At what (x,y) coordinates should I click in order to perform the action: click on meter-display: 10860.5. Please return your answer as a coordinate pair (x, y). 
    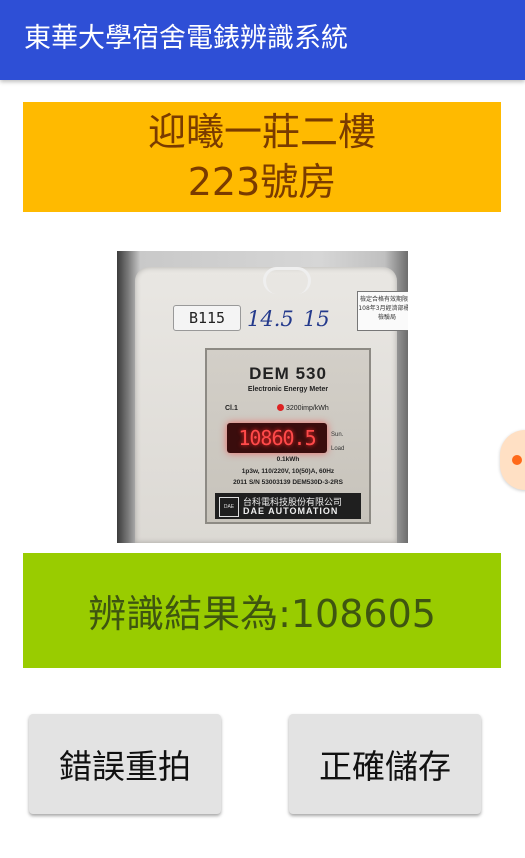
    Looking at the image, I should click on (277, 438).